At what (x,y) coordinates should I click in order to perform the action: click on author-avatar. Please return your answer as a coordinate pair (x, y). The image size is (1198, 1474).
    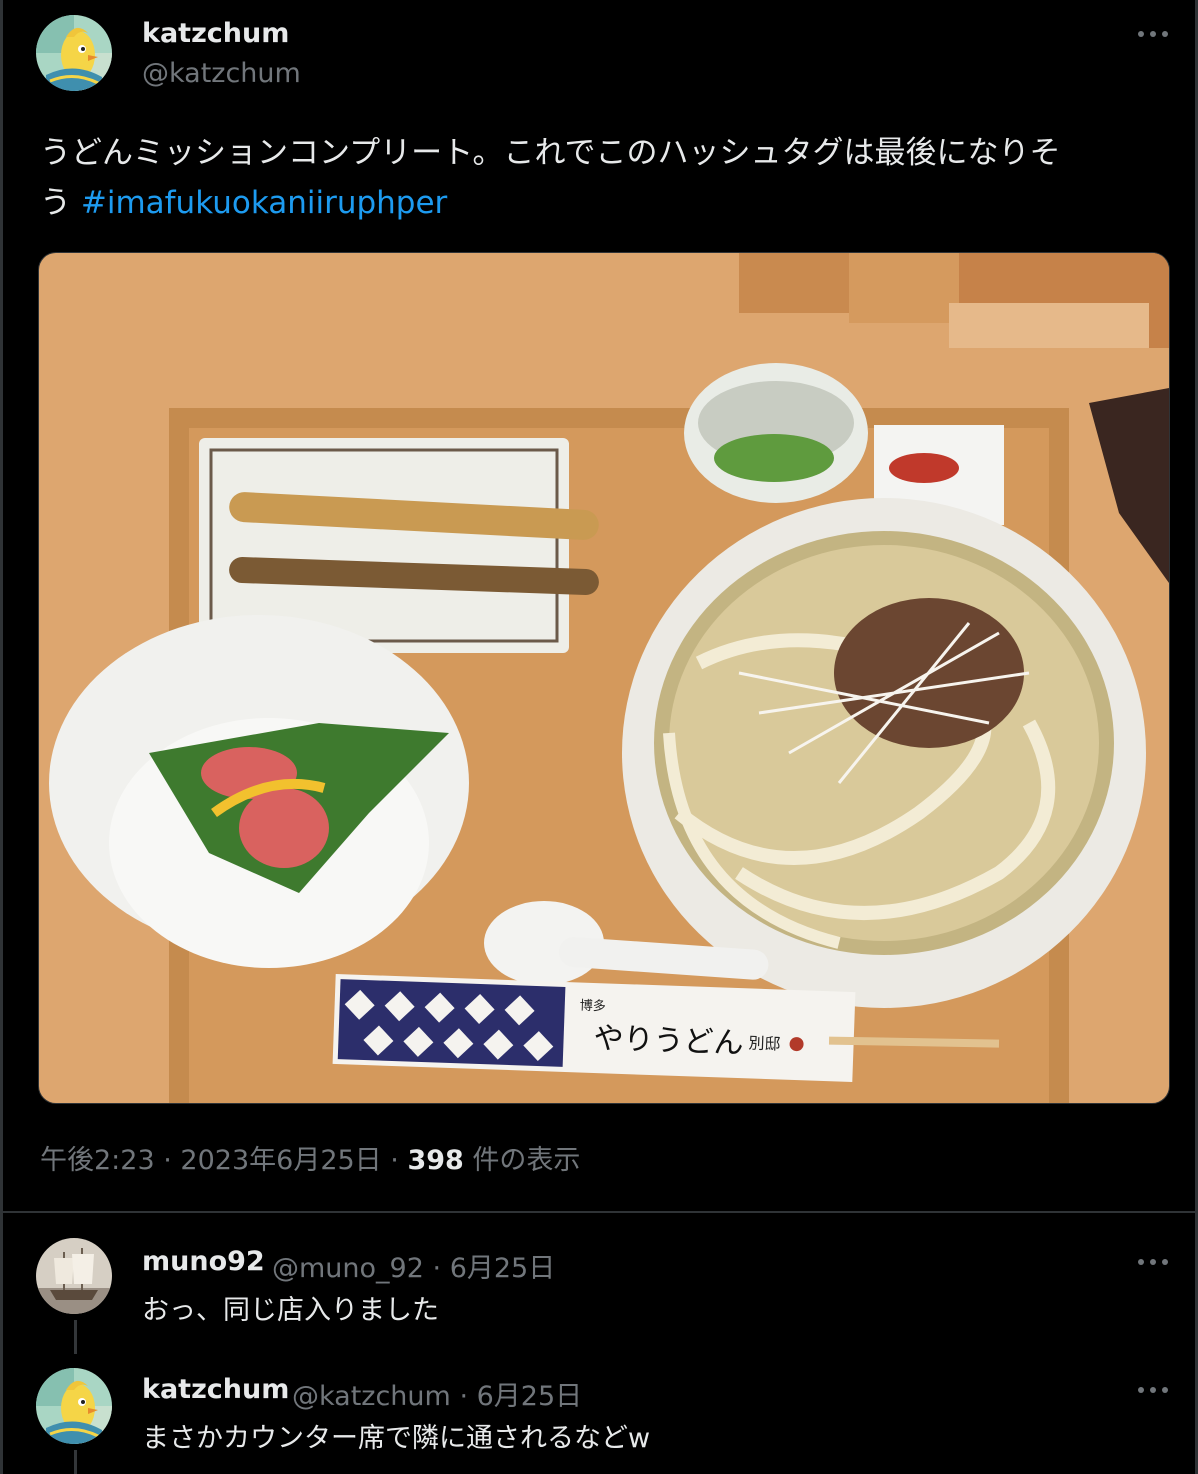
    Looking at the image, I should click on (74, 53).